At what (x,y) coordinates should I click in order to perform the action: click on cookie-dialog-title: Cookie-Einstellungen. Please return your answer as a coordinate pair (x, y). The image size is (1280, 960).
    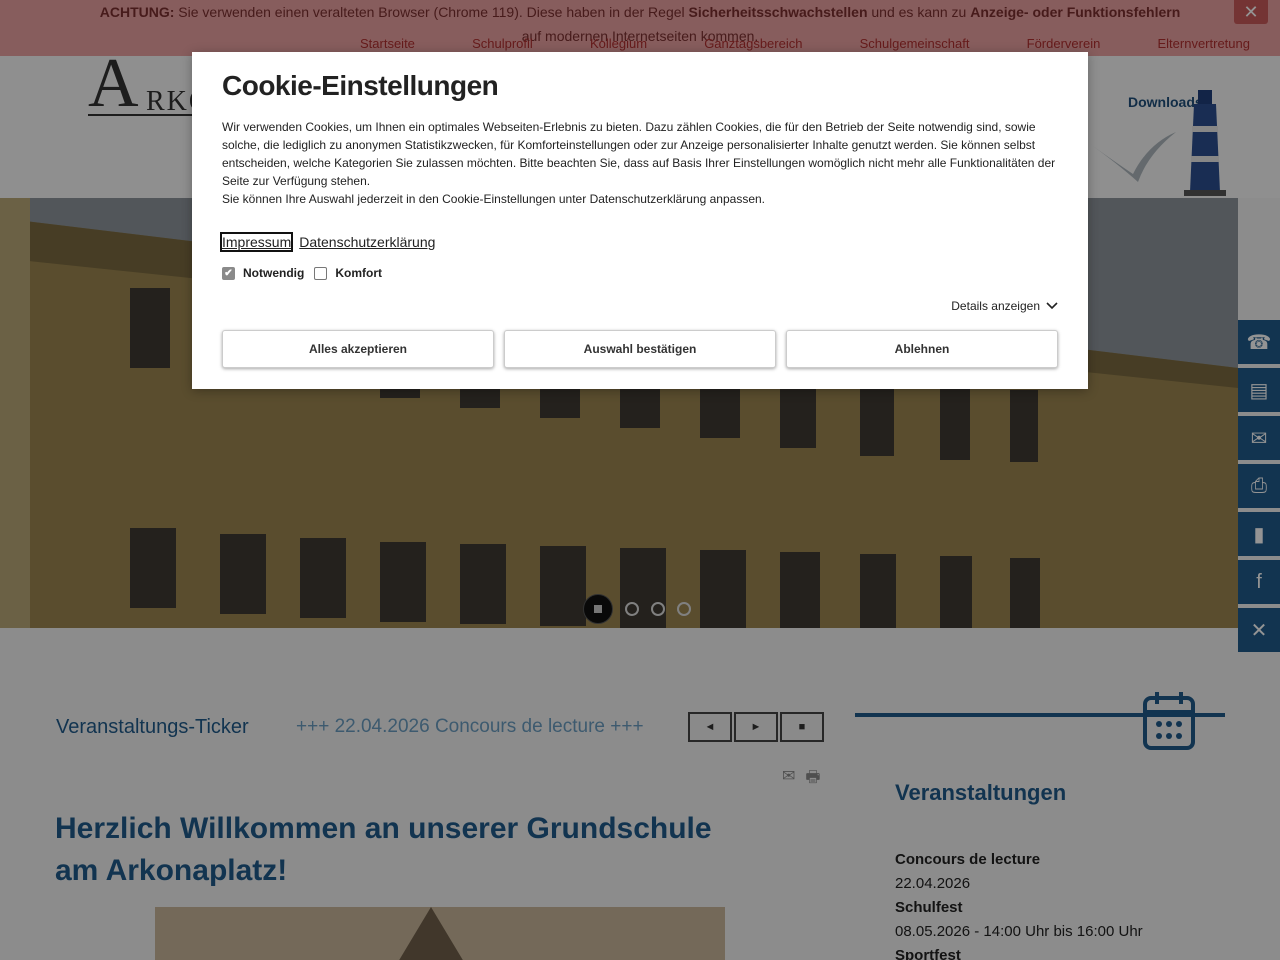
    Looking at the image, I should click on (360, 85).